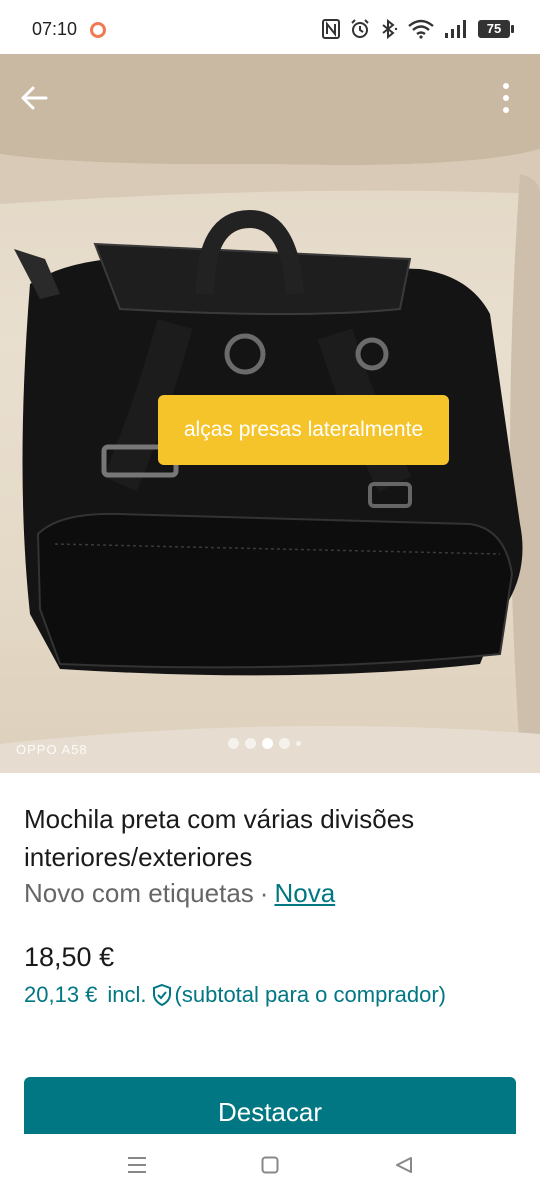  I want to click on buyer-protection-shield-icon, so click(161, 995).